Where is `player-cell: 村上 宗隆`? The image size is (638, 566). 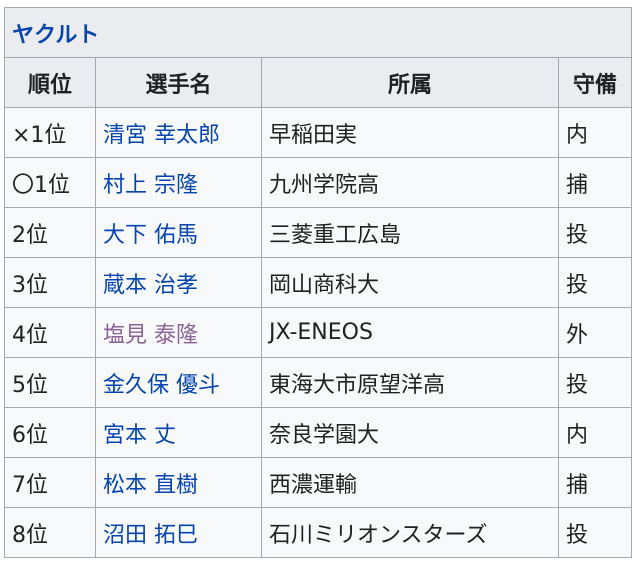 player-cell: 村上 宗隆 is located at coordinates (178, 182).